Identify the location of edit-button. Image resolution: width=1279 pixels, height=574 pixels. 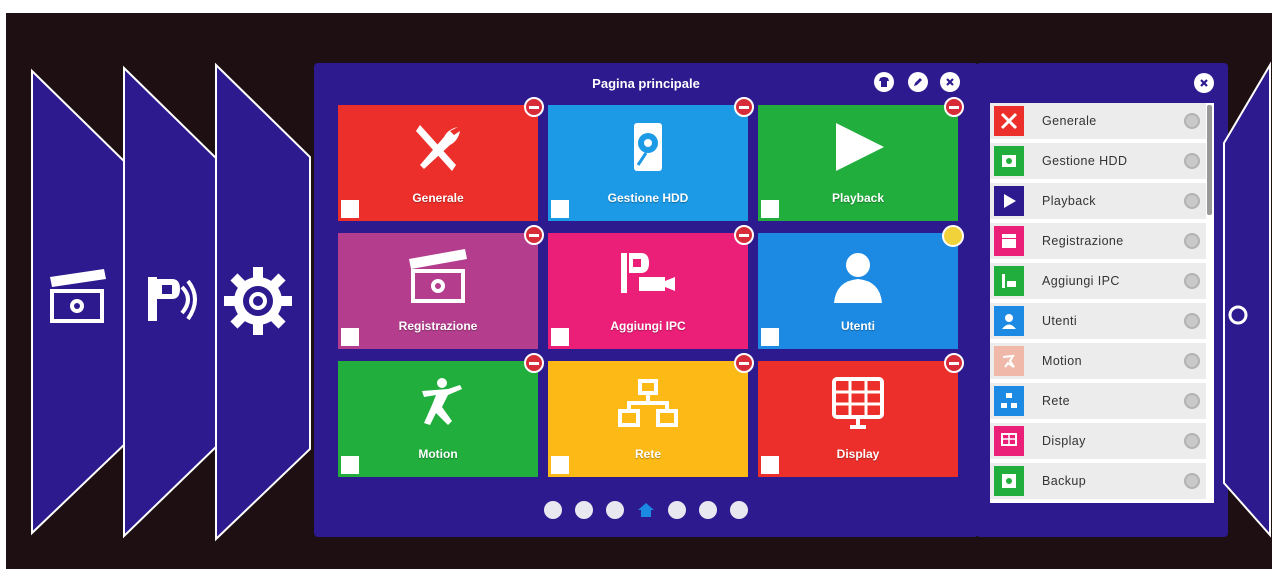
(918, 82).